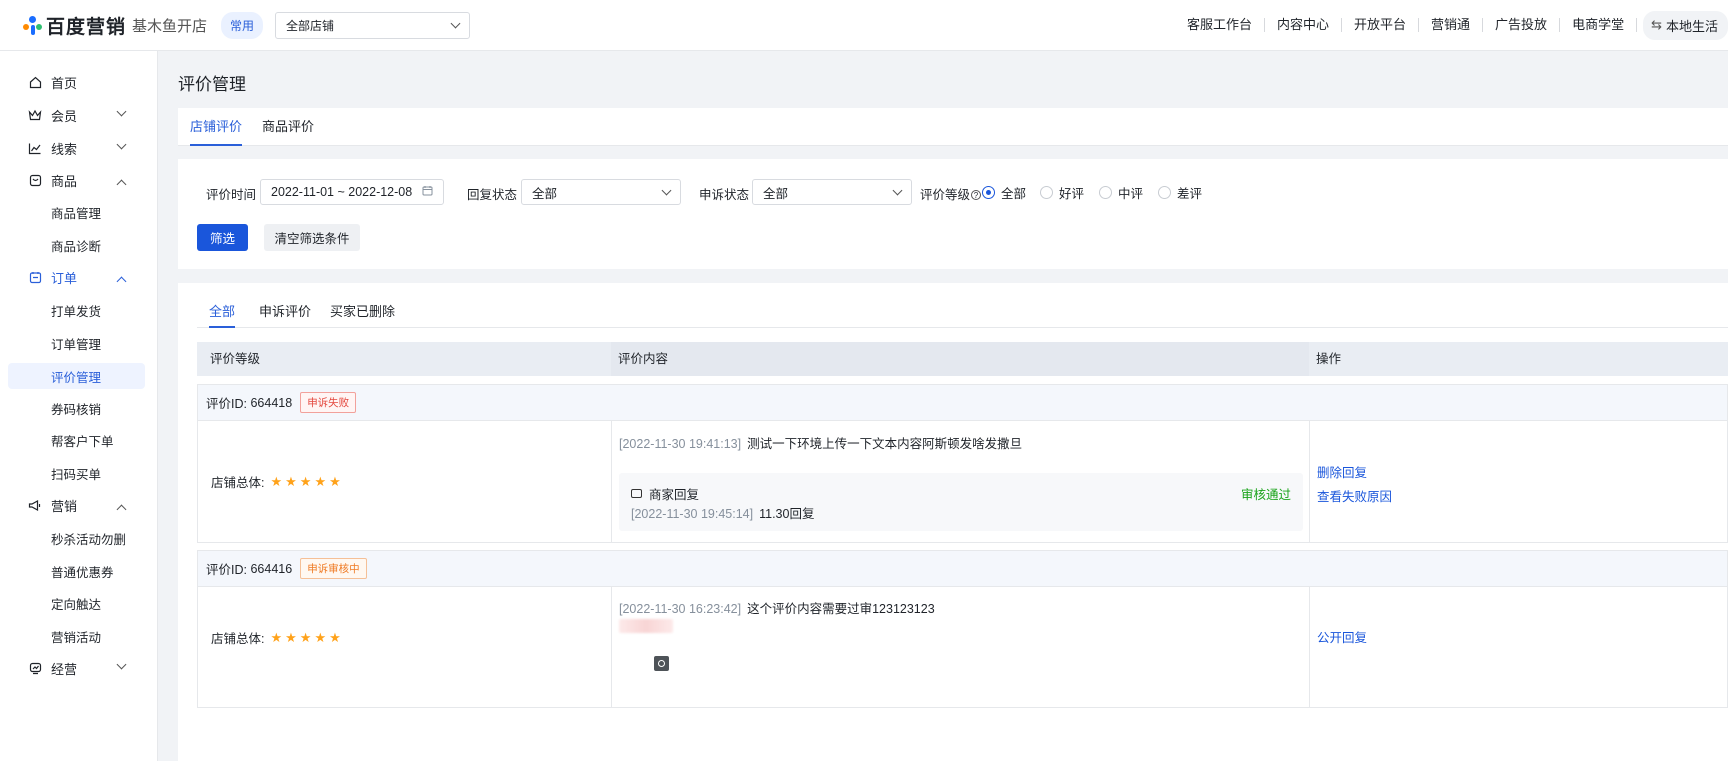 The width and height of the screenshot is (1728, 761). What do you see at coordinates (333, 568) in the screenshot?
I see `status-badge: 申诉审核中` at bounding box center [333, 568].